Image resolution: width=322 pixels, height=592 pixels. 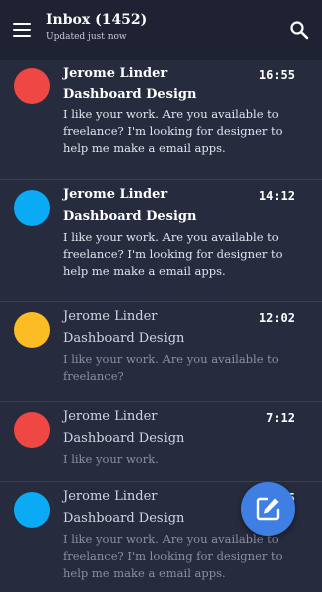 What do you see at coordinates (97, 20) in the screenshot?
I see `page-title: Inbox (1452)` at bounding box center [97, 20].